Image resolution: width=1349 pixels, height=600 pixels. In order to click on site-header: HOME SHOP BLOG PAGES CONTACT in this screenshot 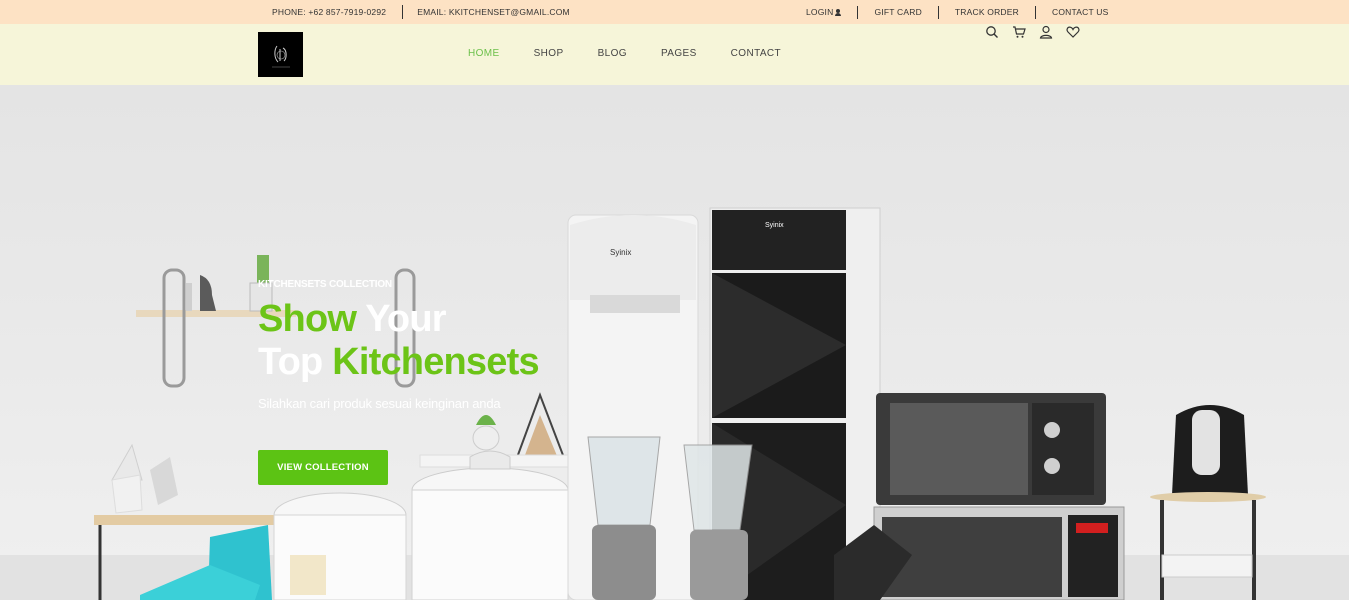, I will do `click(674, 54)`.